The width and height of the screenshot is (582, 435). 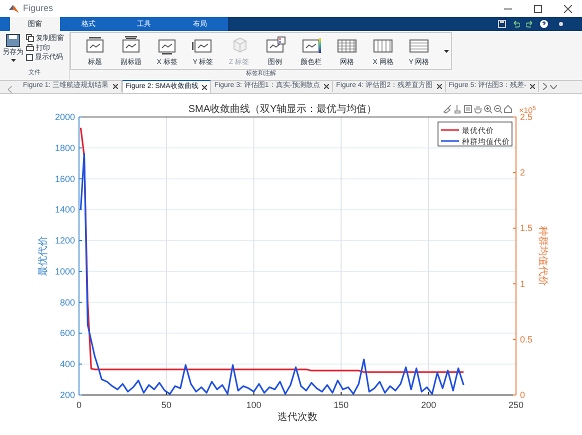 What do you see at coordinates (448, 109) in the screenshot?
I see `brush-icon` at bounding box center [448, 109].